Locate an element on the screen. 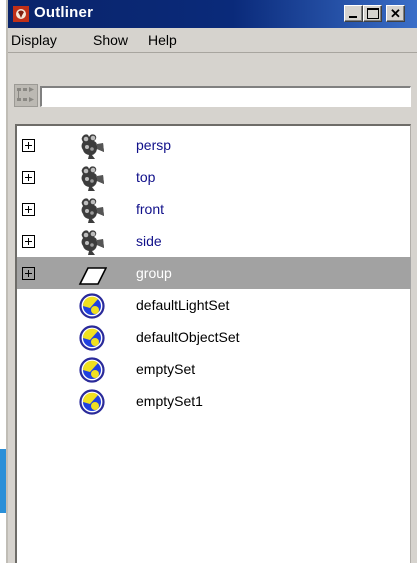  maximize-button is located at coordinates (372, 13).